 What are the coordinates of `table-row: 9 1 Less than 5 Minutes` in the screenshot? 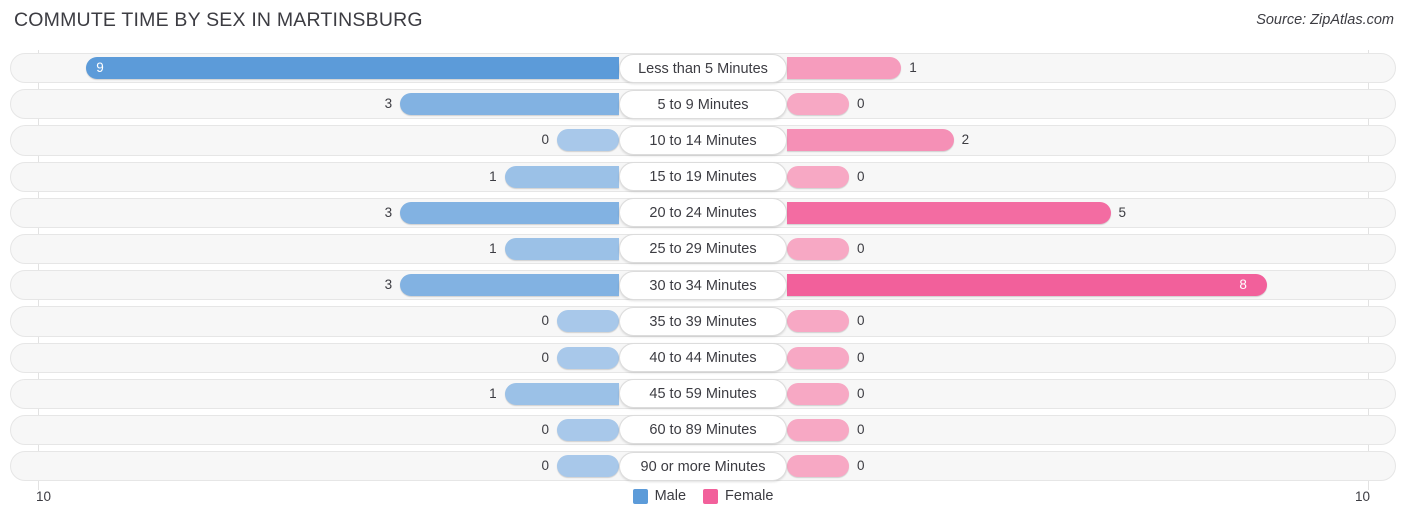 It's located at (703, 68).